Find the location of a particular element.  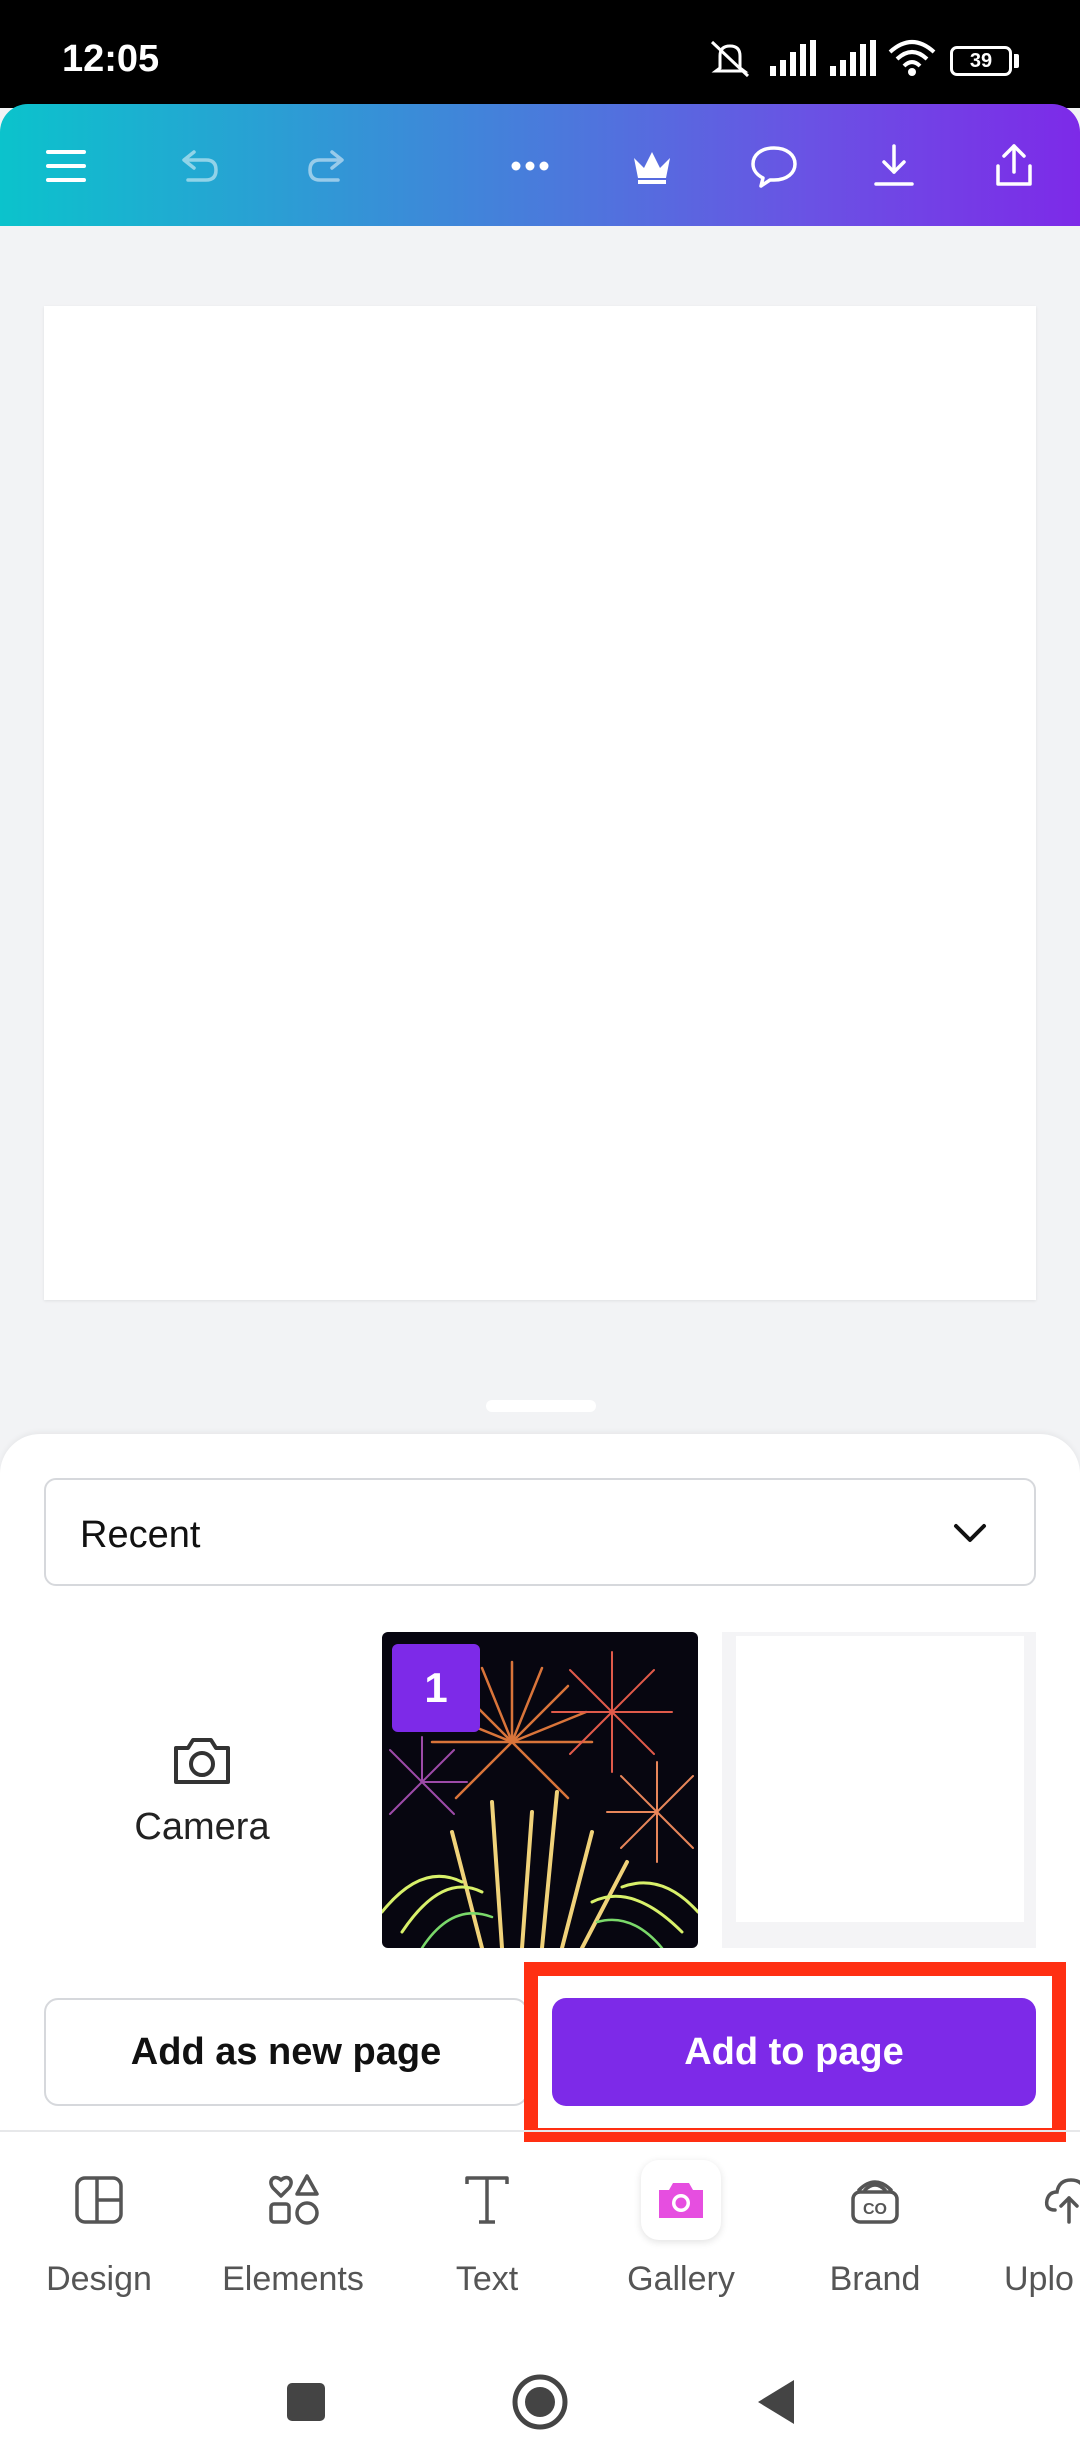

share-button is located at coordinates (1014, 166).